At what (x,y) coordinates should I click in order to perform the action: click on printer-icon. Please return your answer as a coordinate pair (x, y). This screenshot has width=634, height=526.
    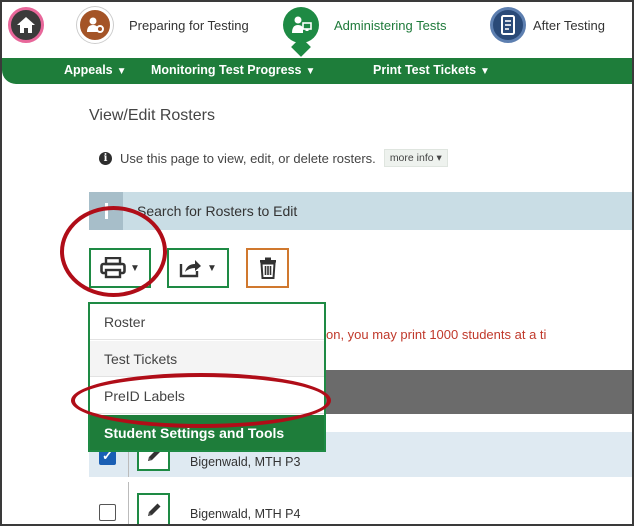
    Looking at the image, I should click on (113, 268).